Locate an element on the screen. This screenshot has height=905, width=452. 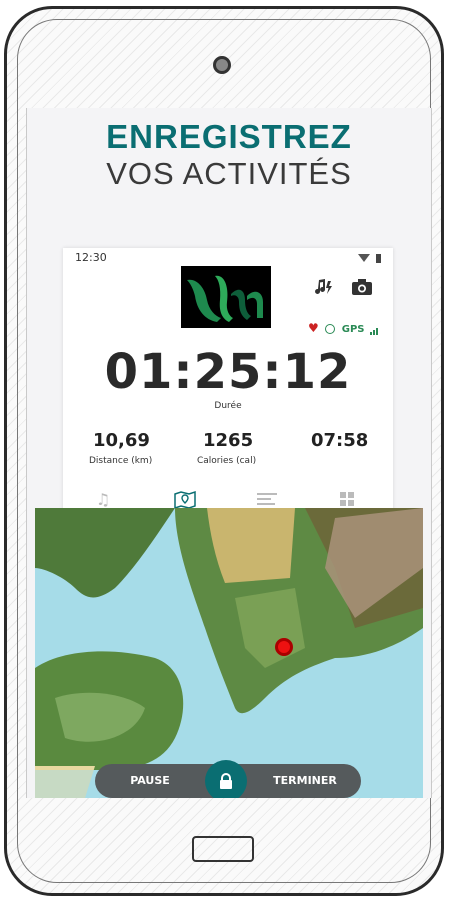
camera-icon is located at coordinates (362, 289).